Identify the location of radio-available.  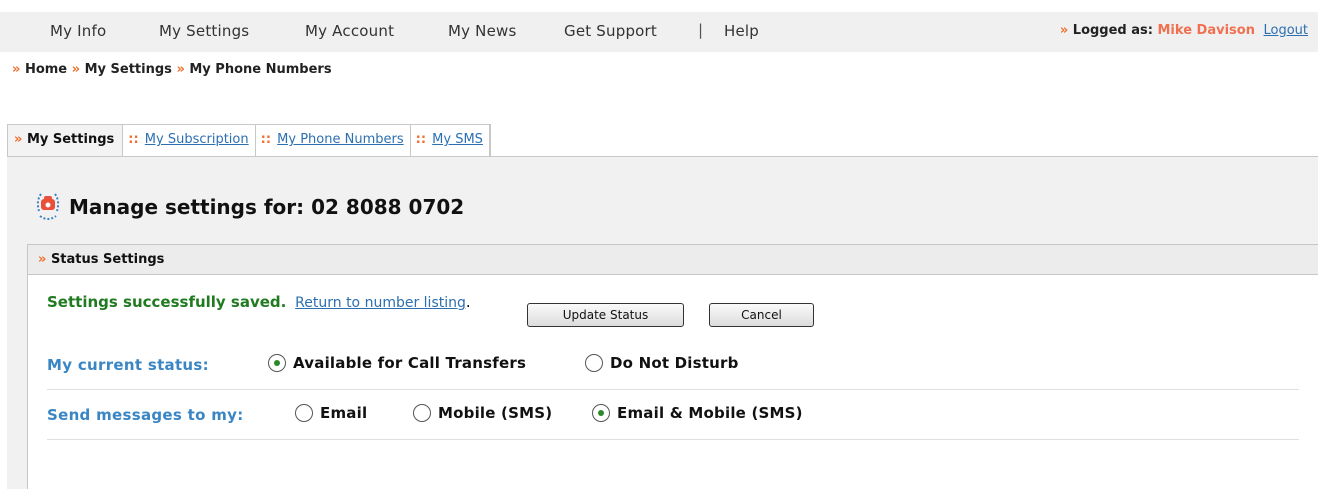
(277, 363).